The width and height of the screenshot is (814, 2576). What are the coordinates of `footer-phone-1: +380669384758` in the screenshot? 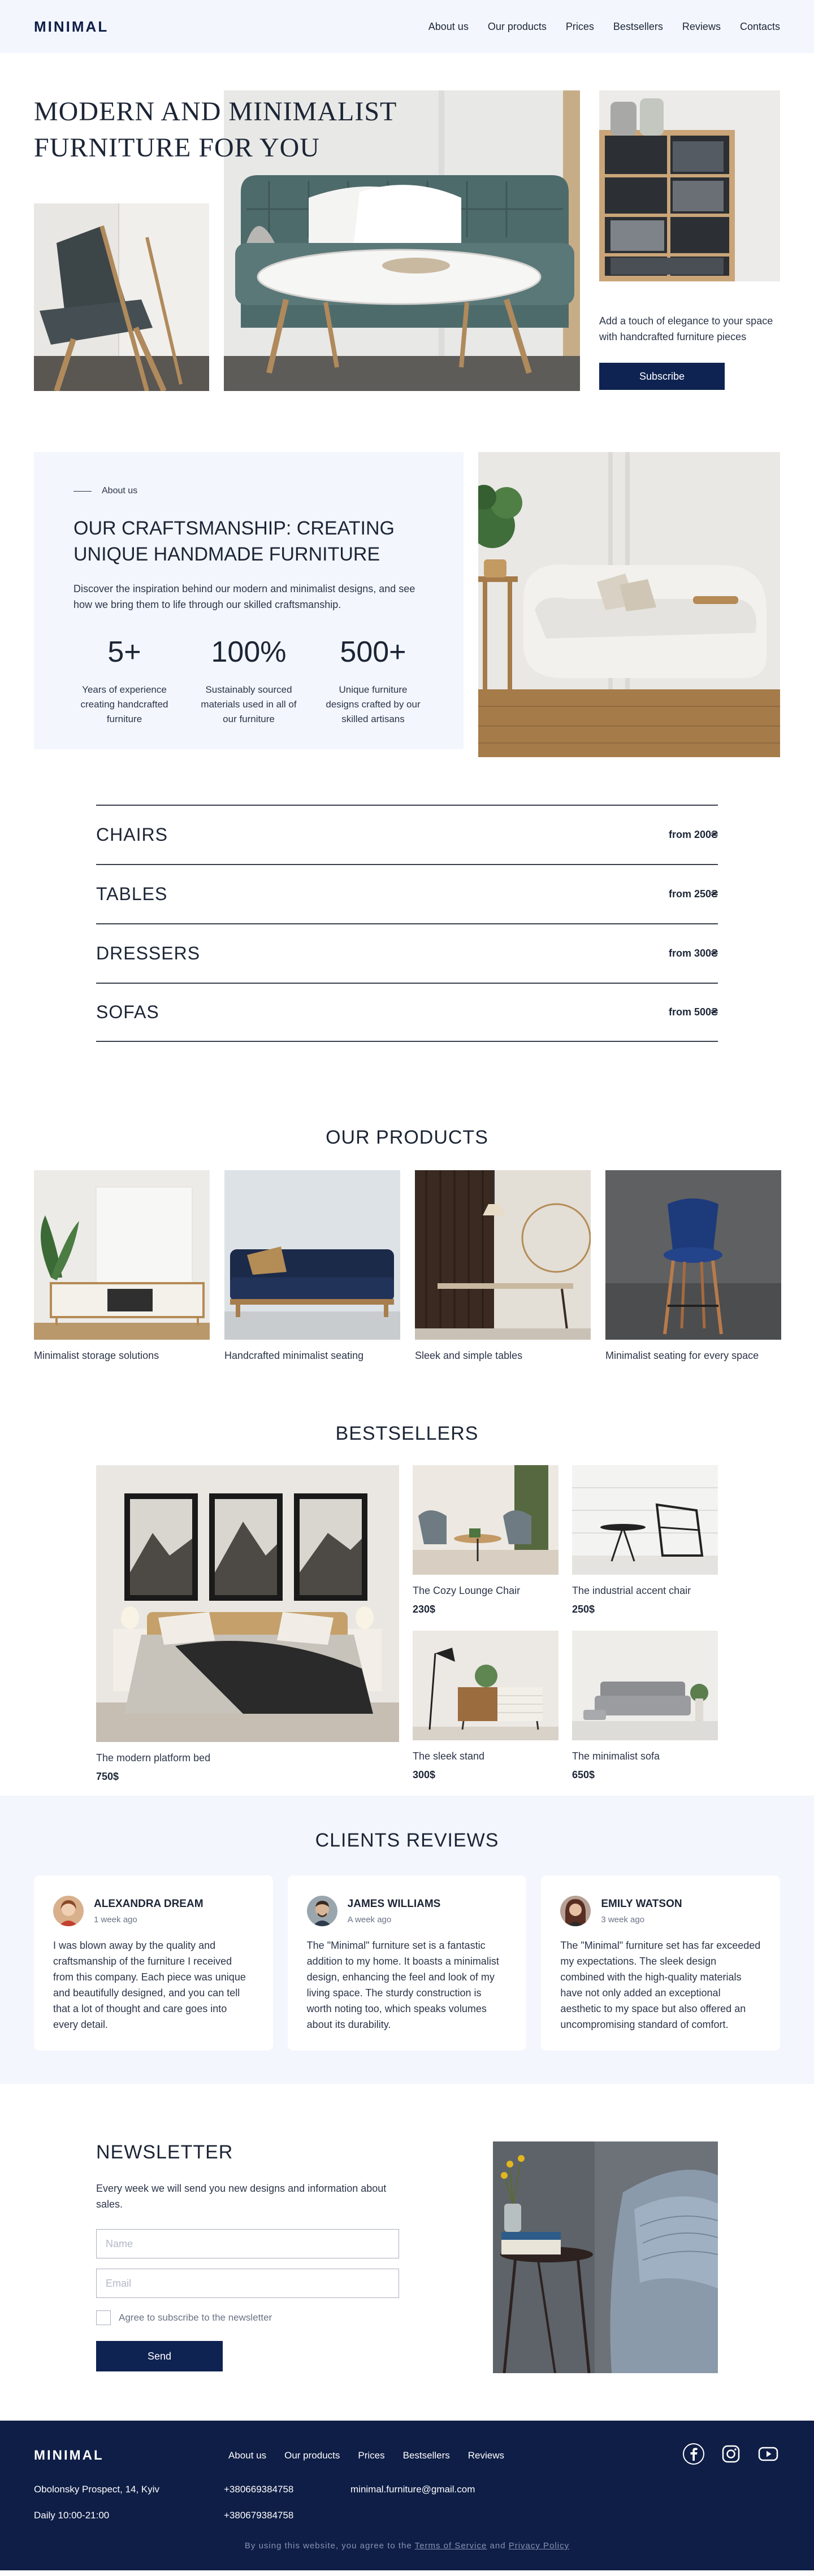 It's located at (287, 2489).